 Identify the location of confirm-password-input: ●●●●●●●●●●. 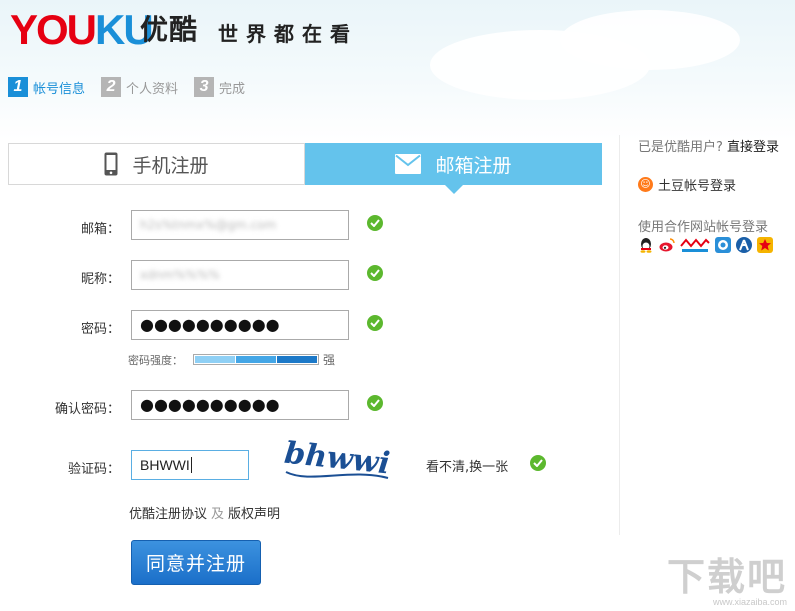
(240, 405).